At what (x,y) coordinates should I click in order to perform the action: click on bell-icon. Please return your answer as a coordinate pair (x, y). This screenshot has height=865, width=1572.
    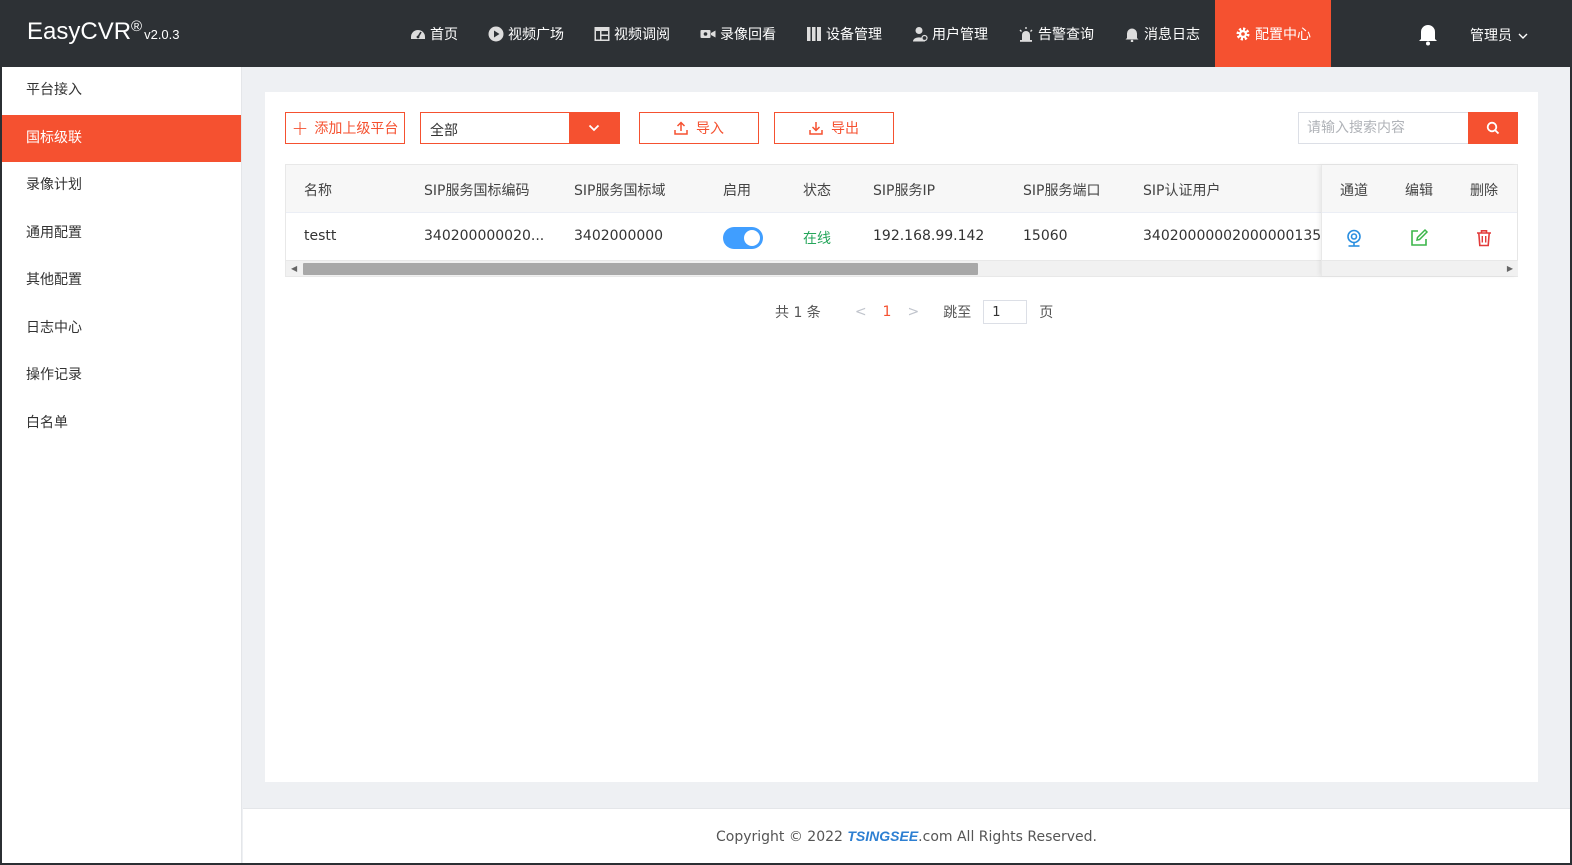
    Looking at the image, I should click on (1132, 35).